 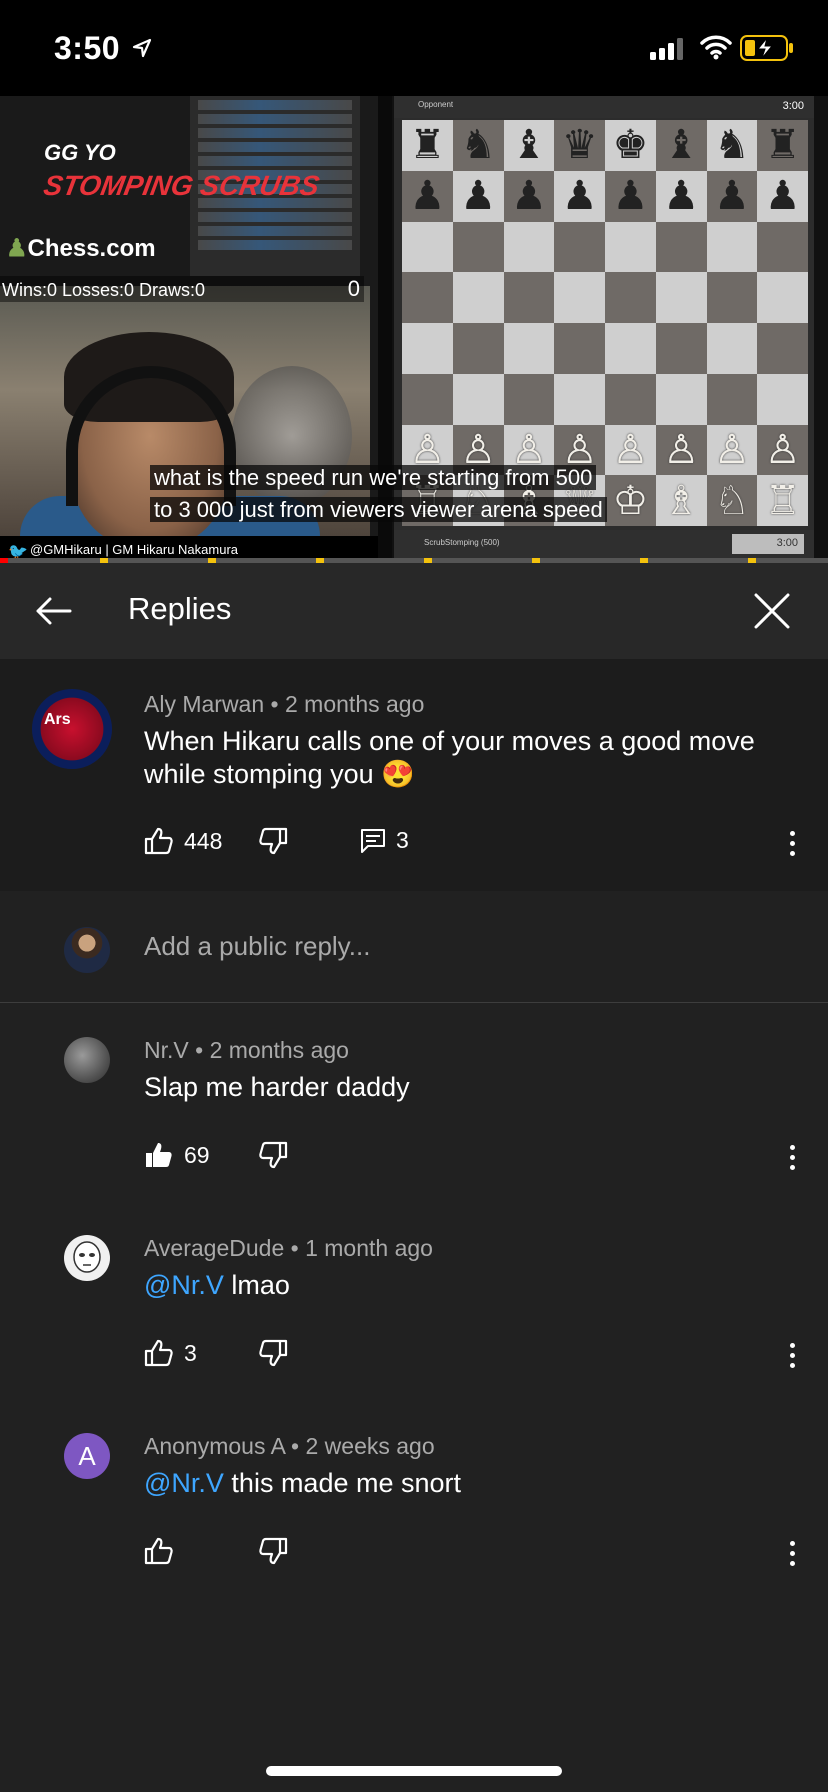 What do you see at coordinates (197, 1154) in the screenshot?
I see `like-count: 69` at bounding box center [197, 1154].